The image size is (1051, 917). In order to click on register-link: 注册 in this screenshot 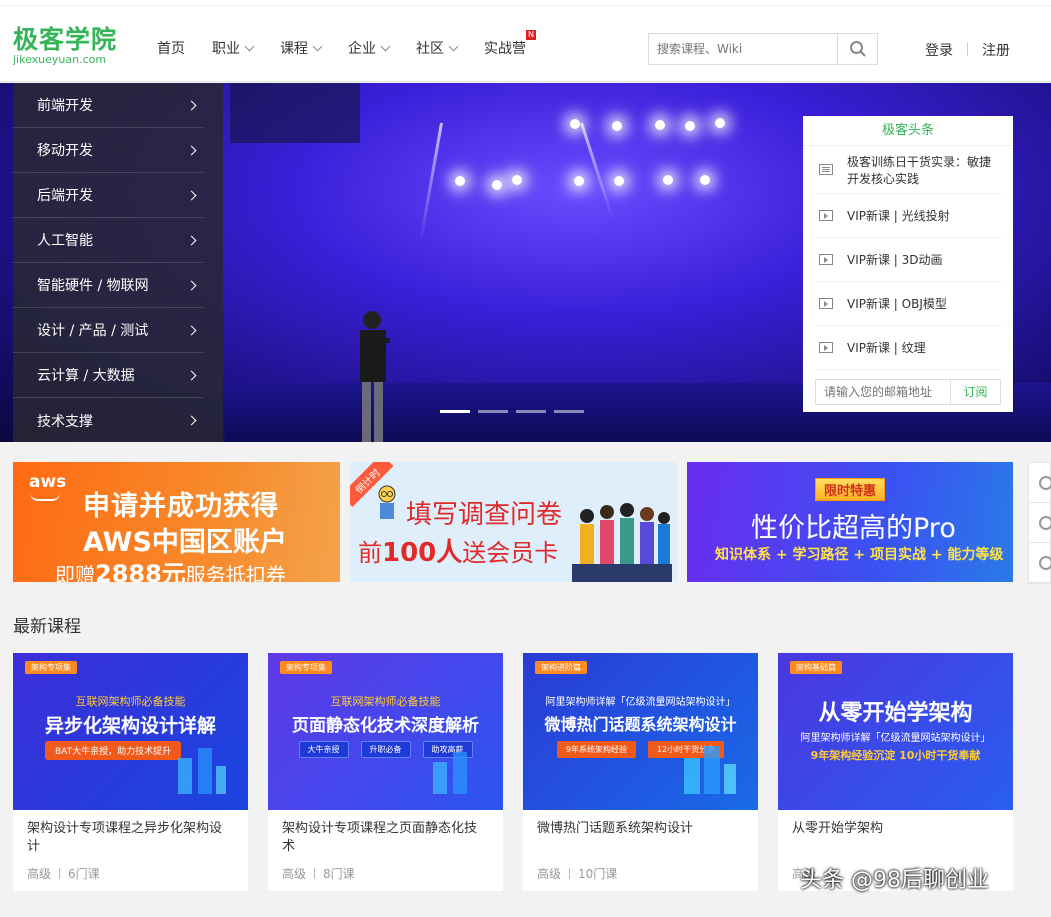, I will do `click(996, 50)`.